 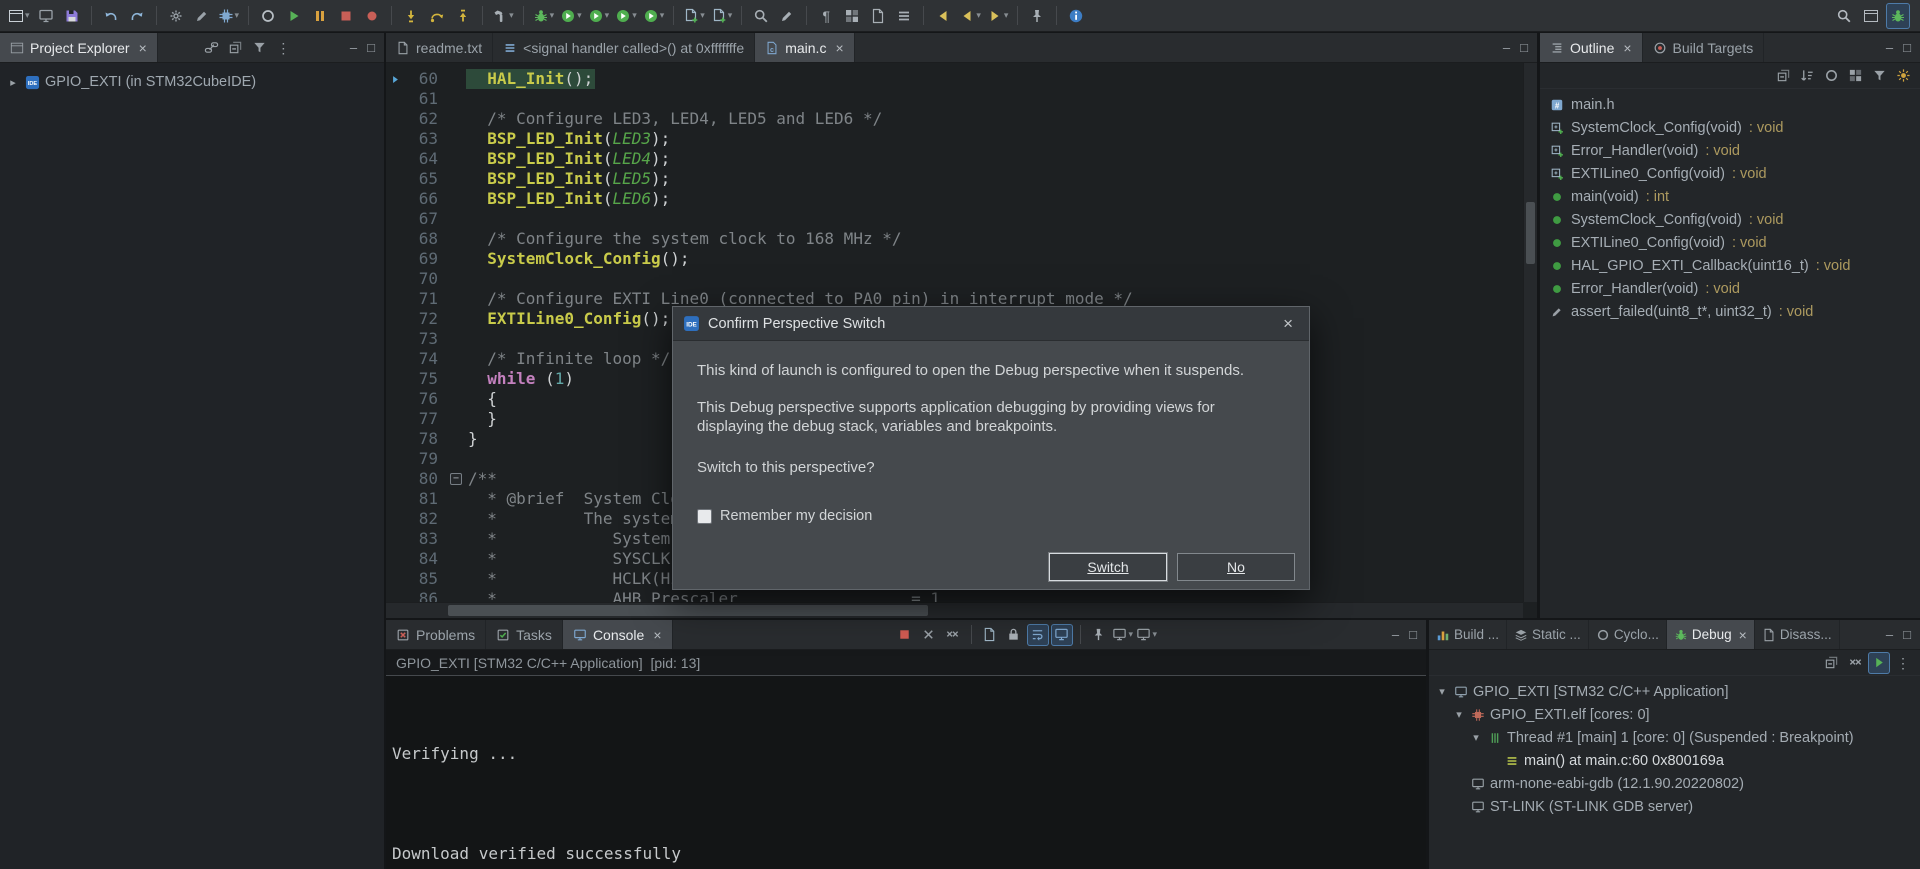 I want to click on custom-filters-icon, so click(x=1903, y=76).